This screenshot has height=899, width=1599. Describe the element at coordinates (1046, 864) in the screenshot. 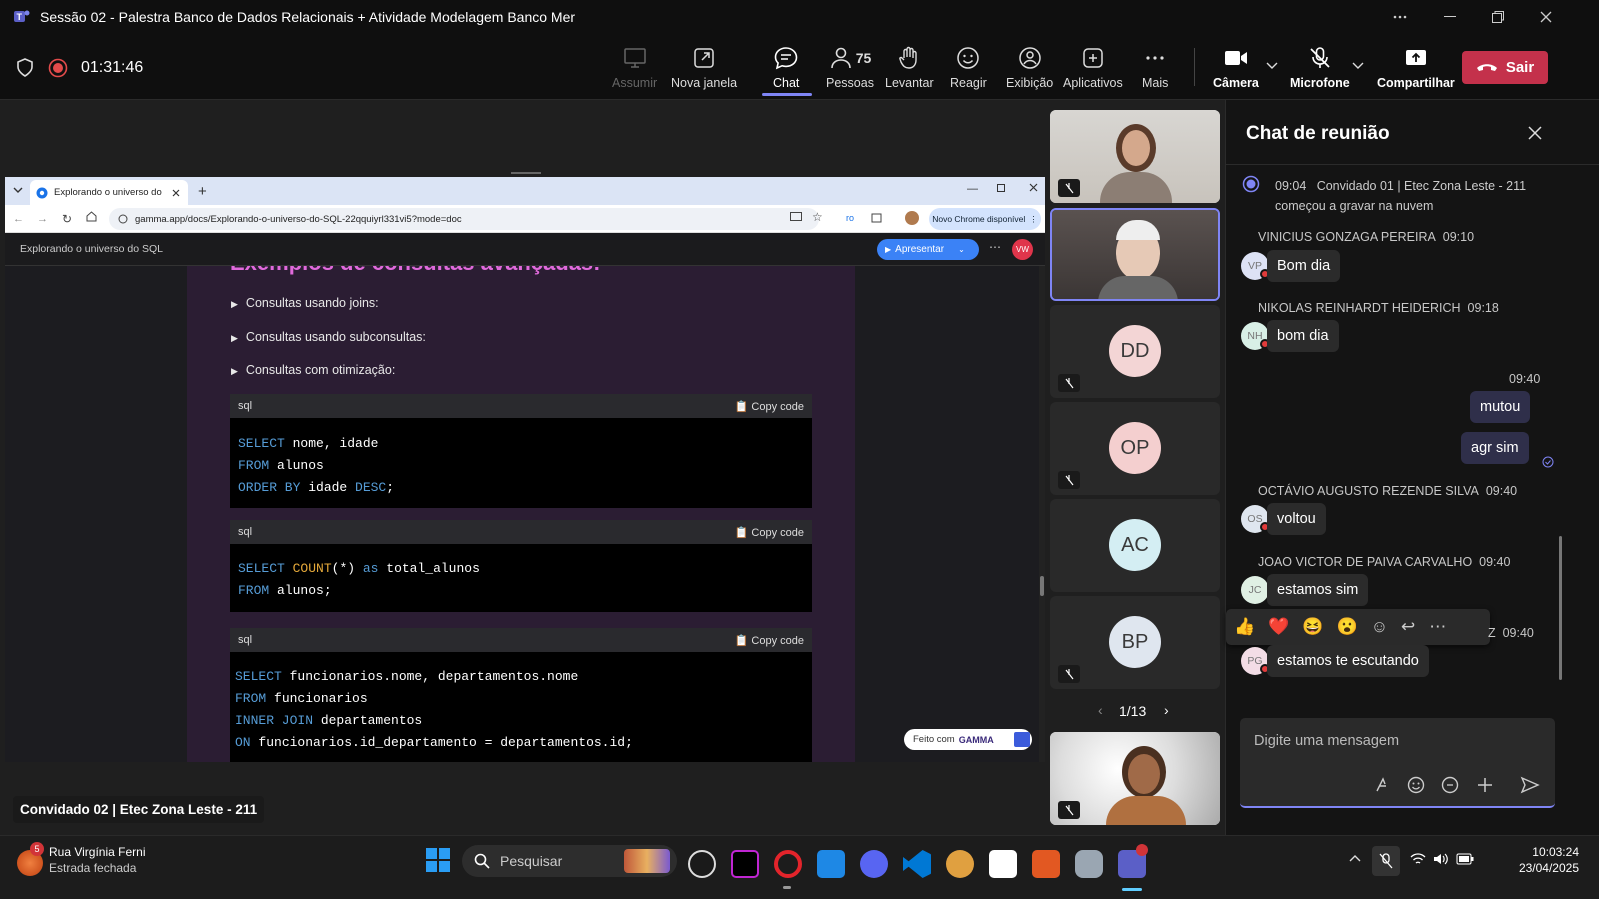

I see `brmodelo-icon` at that location.